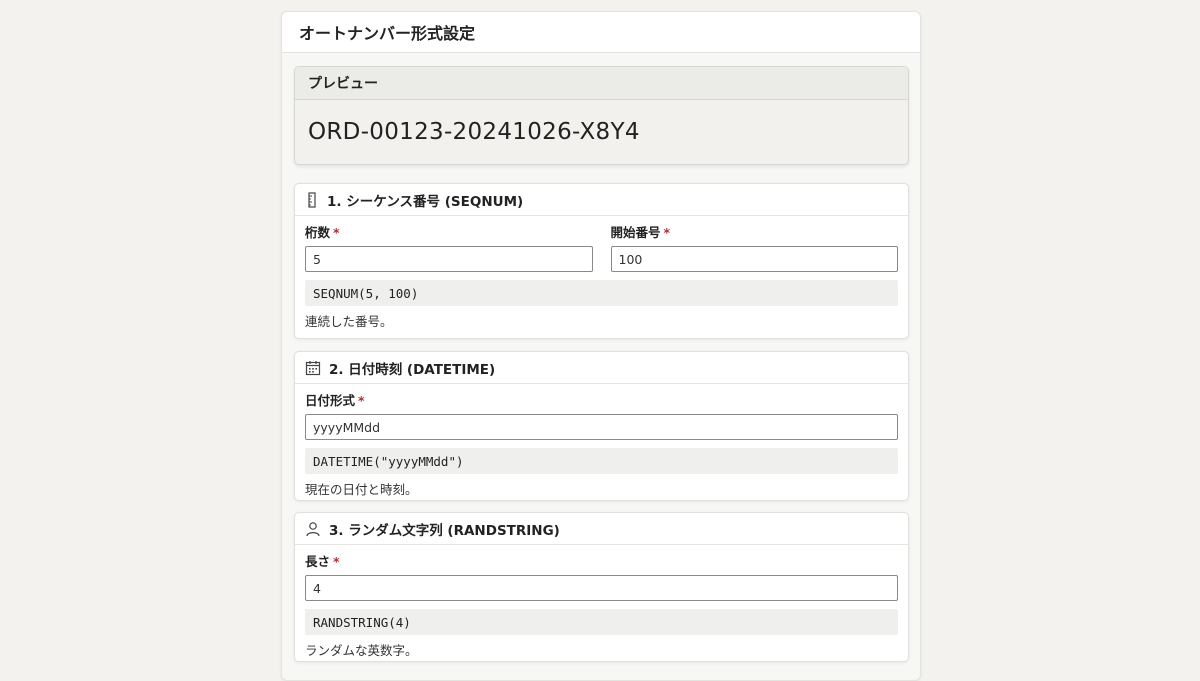 This screenshot has height=681, width=1200. What do you see at coordinates (754, 259) in the screenshot?
I see `start-number-input: 100` at bounding box center [754, 259].